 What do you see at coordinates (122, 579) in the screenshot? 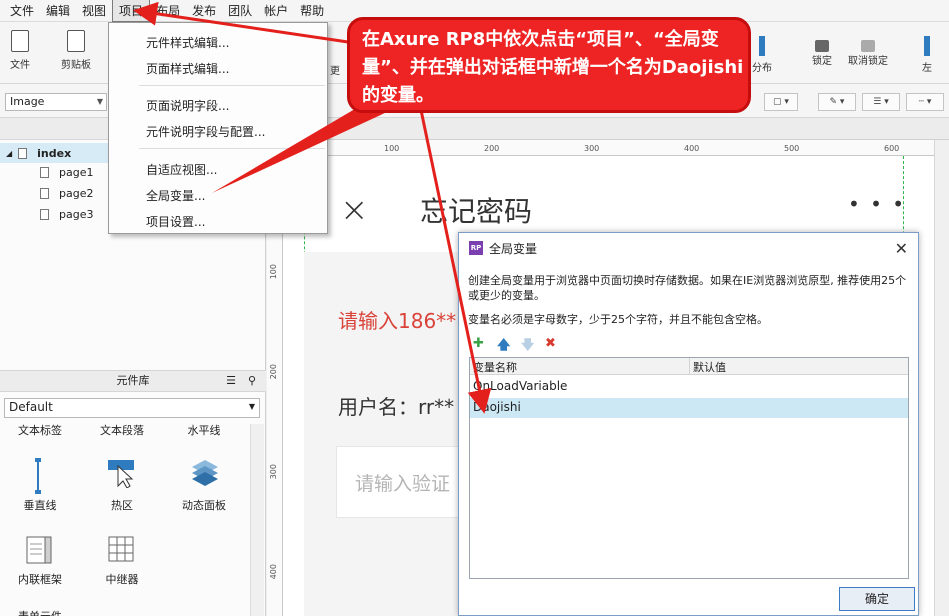
I see `widget-repeater: 中继器` at bounding box center [122, 579].